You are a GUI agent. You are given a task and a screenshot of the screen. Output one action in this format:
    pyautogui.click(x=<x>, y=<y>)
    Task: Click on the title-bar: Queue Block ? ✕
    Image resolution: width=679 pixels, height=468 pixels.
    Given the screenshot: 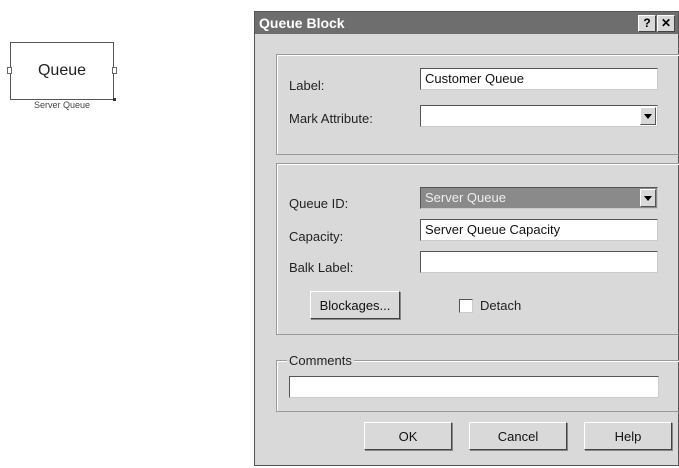 What is the action you would take?
    pyautogui.click(x=466, y=23)
    